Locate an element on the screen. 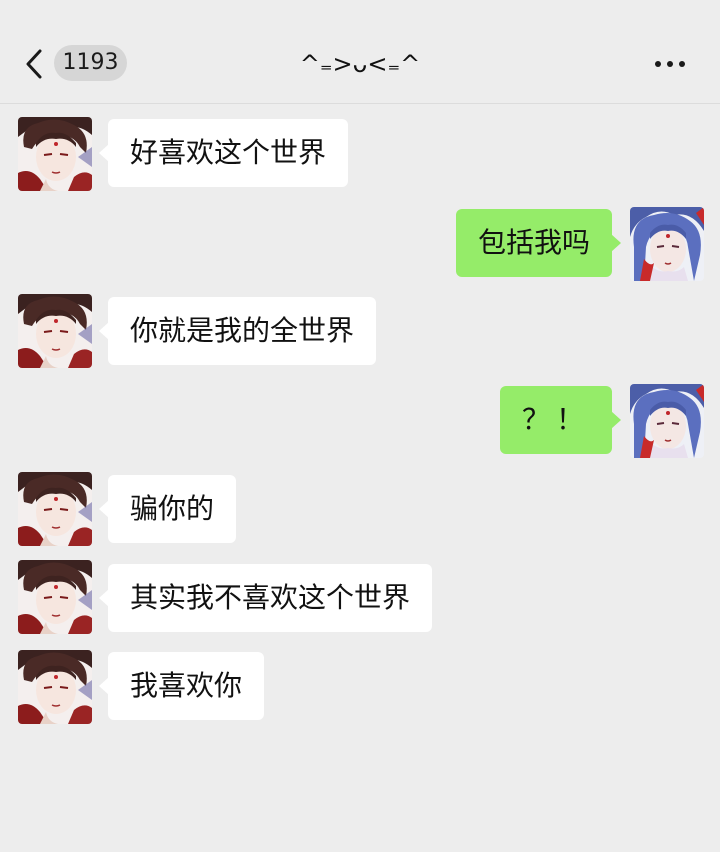 The width and height of the screenshot is (720, 852). more-options-icon is located at coordinates (670, 64).